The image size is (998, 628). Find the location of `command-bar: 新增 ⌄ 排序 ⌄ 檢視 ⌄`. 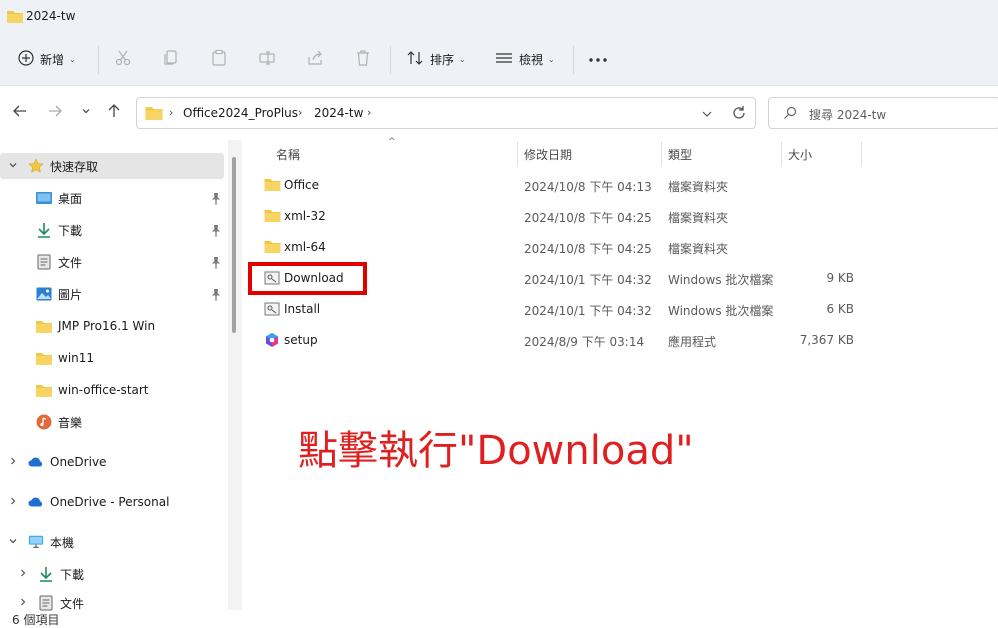

command-bar: 新增 ⌄ 排序 ⌄ 檢視 ⌄ is located at coordinates (499, 60).